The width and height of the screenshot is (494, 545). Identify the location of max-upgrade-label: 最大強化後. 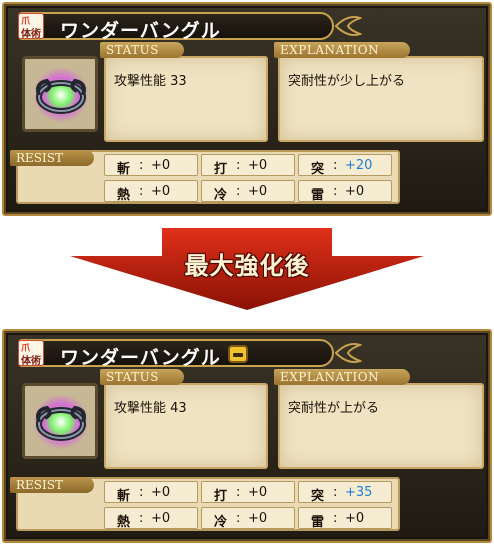
(247, 266).